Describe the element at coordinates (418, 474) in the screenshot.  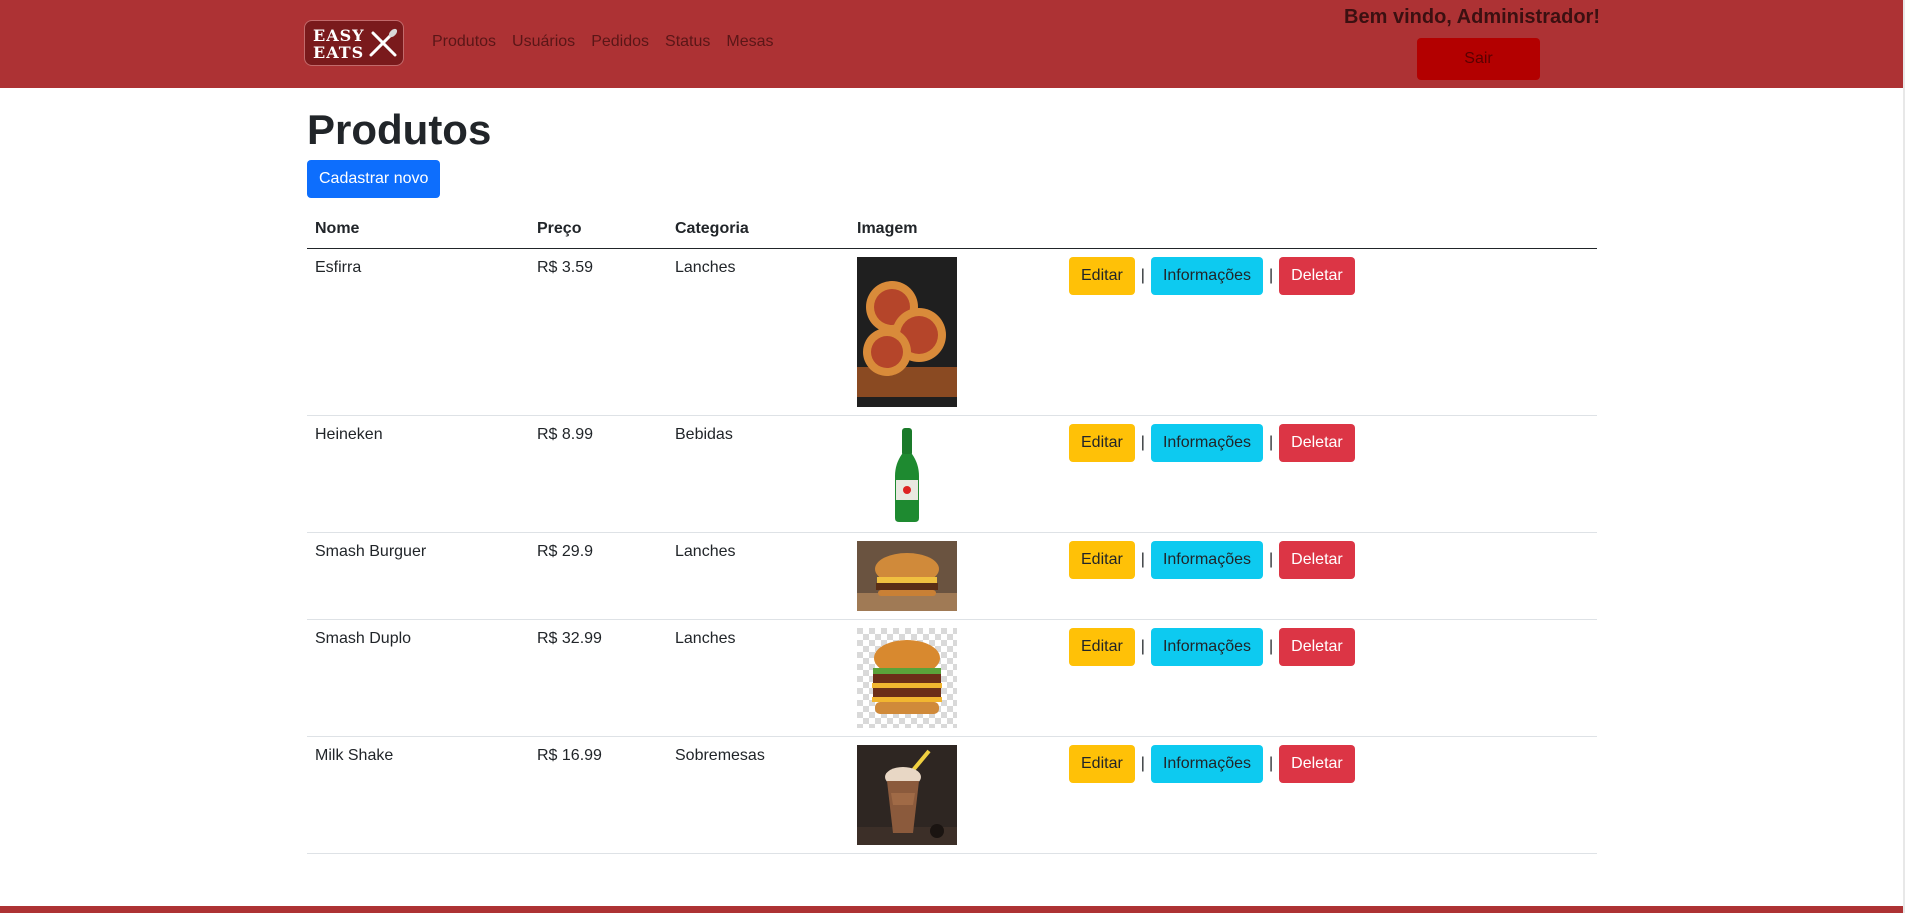
I see `cell-nome: Heineken` at that location.